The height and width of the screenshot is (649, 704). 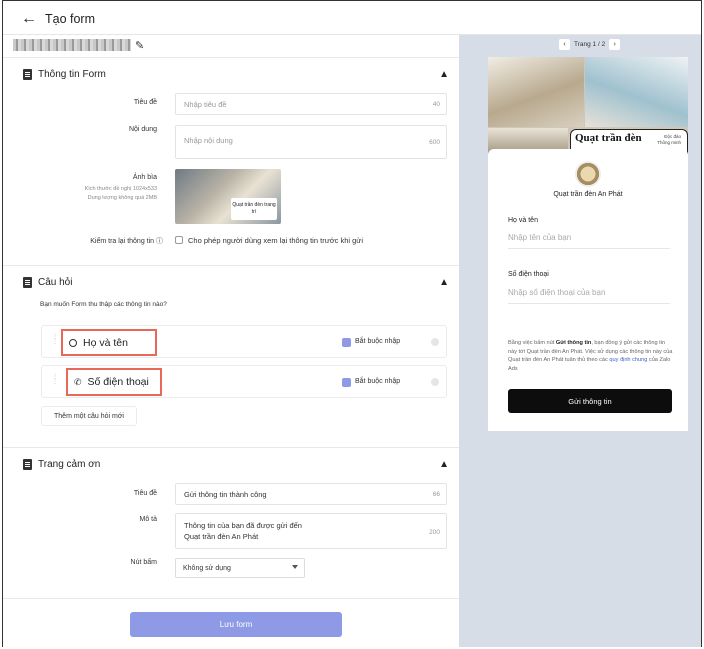 What do you see at coordinates (236, 624) in the screenshot?
I see `save-form-button: Lưu form` at bounding box center [236, 624].